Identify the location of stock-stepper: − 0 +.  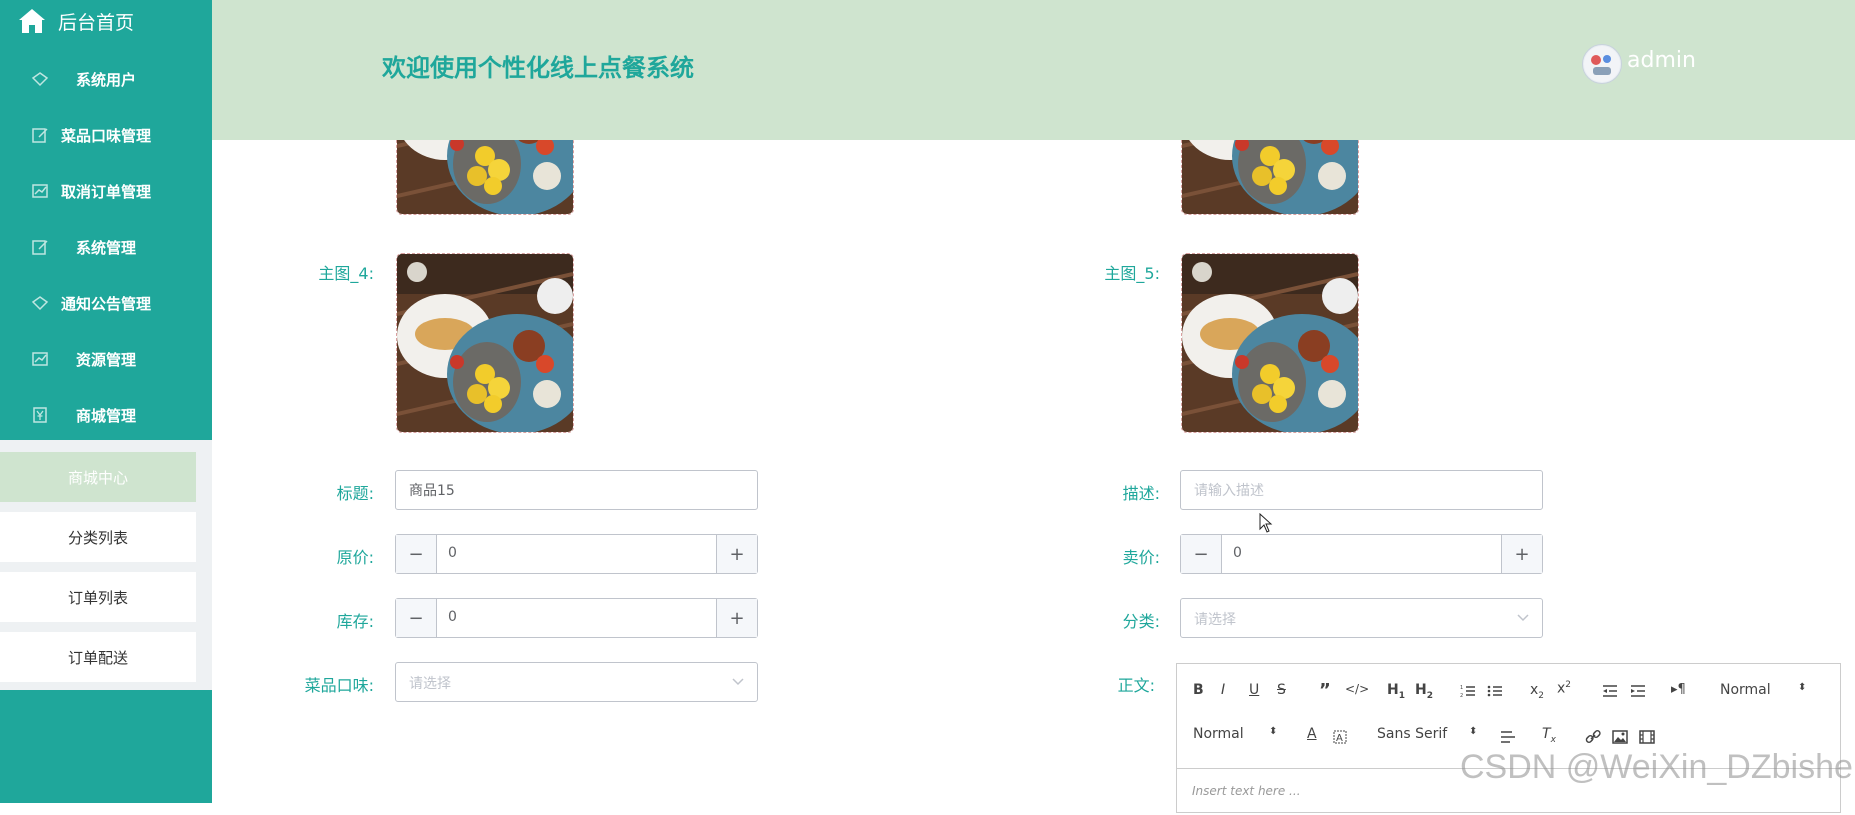
(576, 618).